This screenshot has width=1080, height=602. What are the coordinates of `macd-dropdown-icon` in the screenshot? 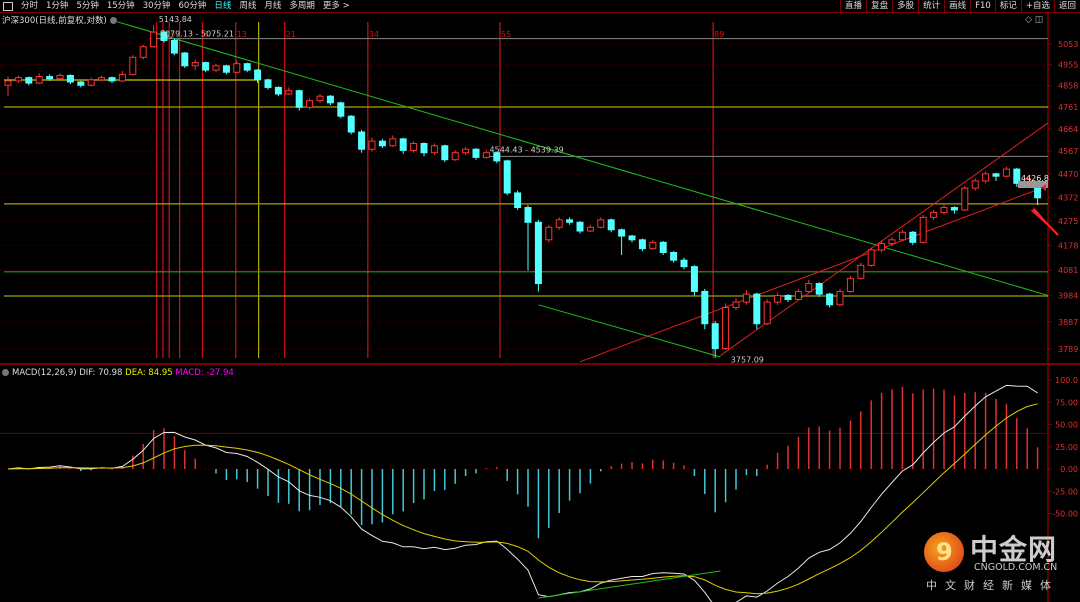 It's located at (5, 372).